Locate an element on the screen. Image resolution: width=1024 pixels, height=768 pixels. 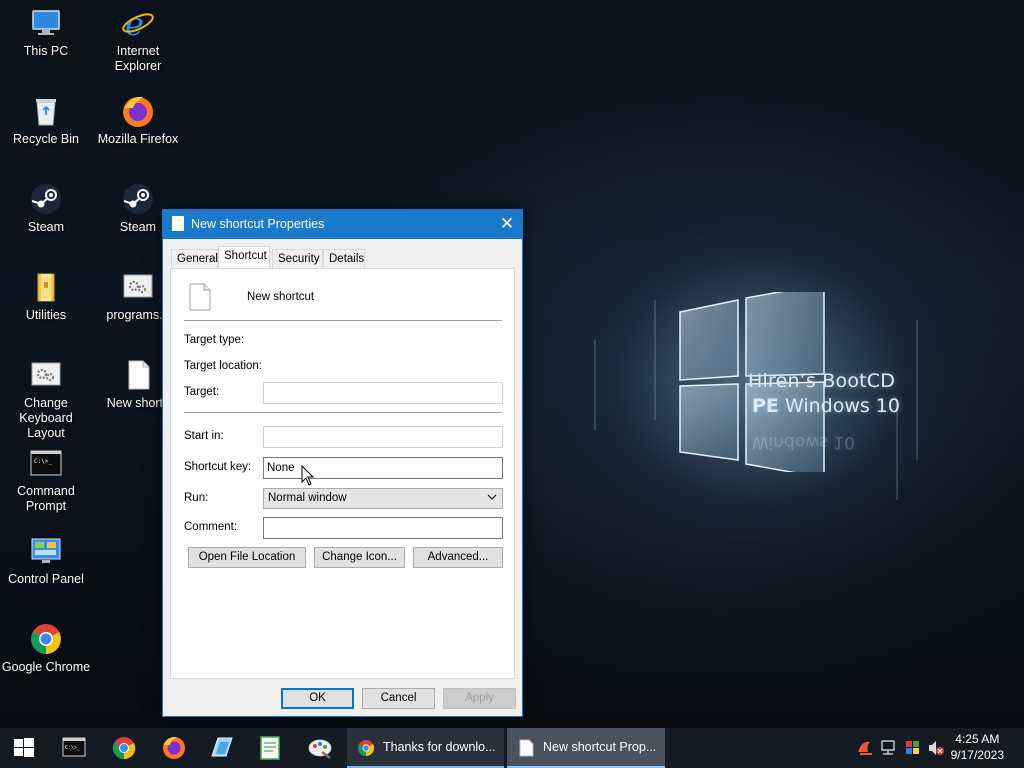
desktop-icon-label: Recycle Bin is located at coordinates (46, 139).